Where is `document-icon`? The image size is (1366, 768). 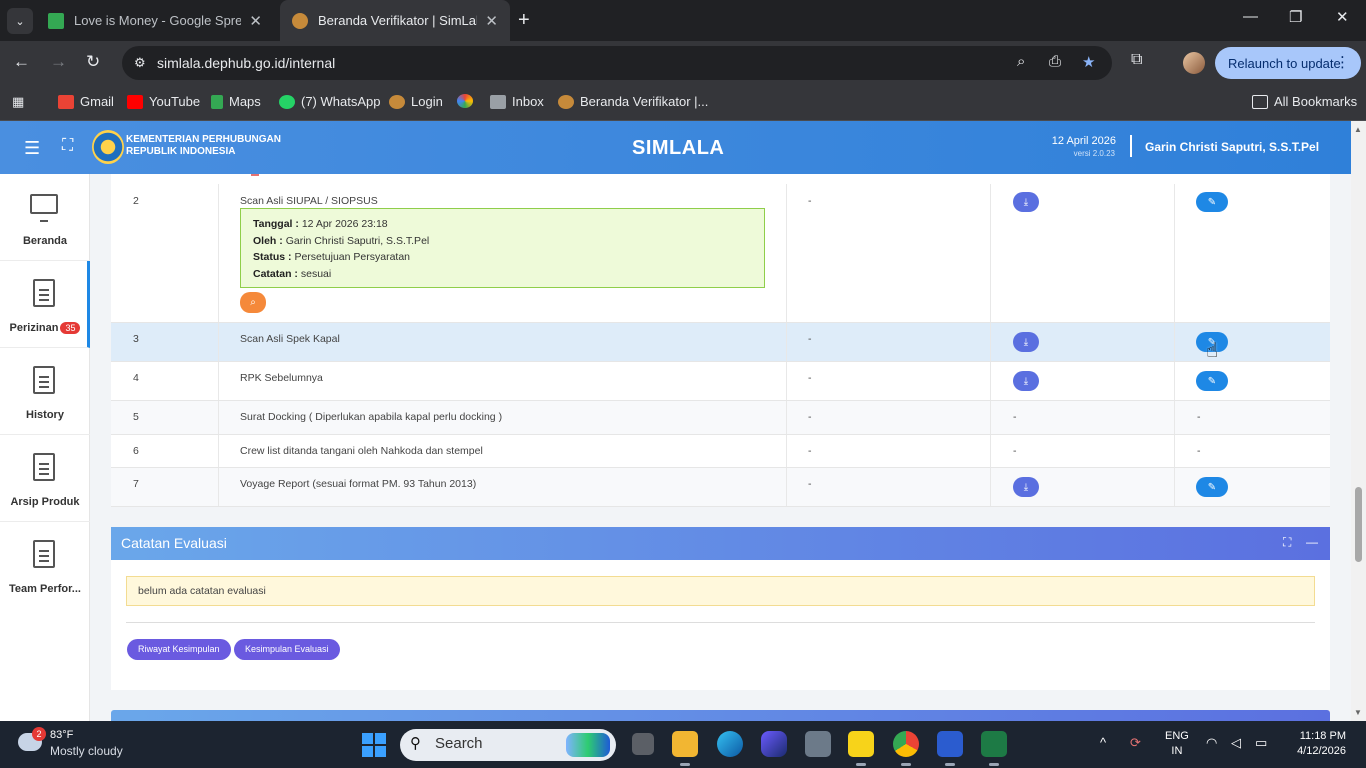 document-icon is located at coordinates (44, 554).